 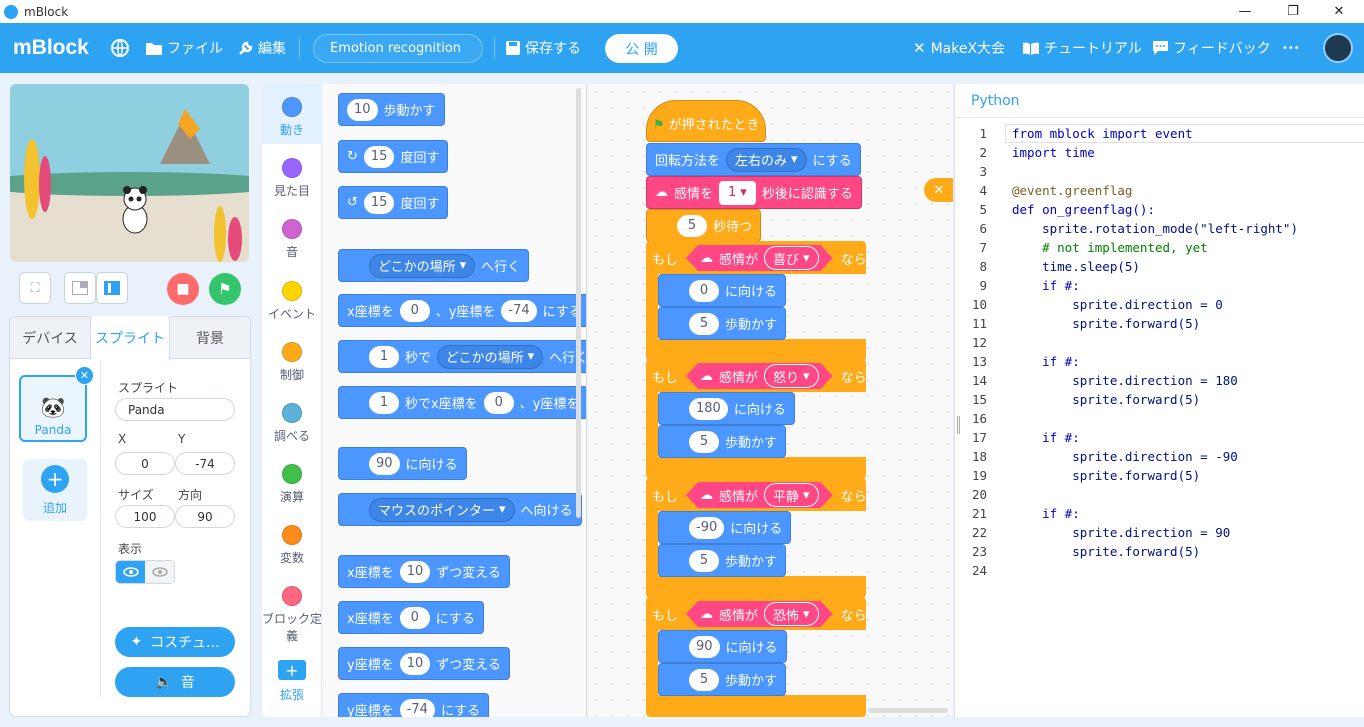 What do you see at coordinates (791, 258) in the screenshot?
I see `emotion-dropdown: 喜び ▾` at bounding box center [791, 258].